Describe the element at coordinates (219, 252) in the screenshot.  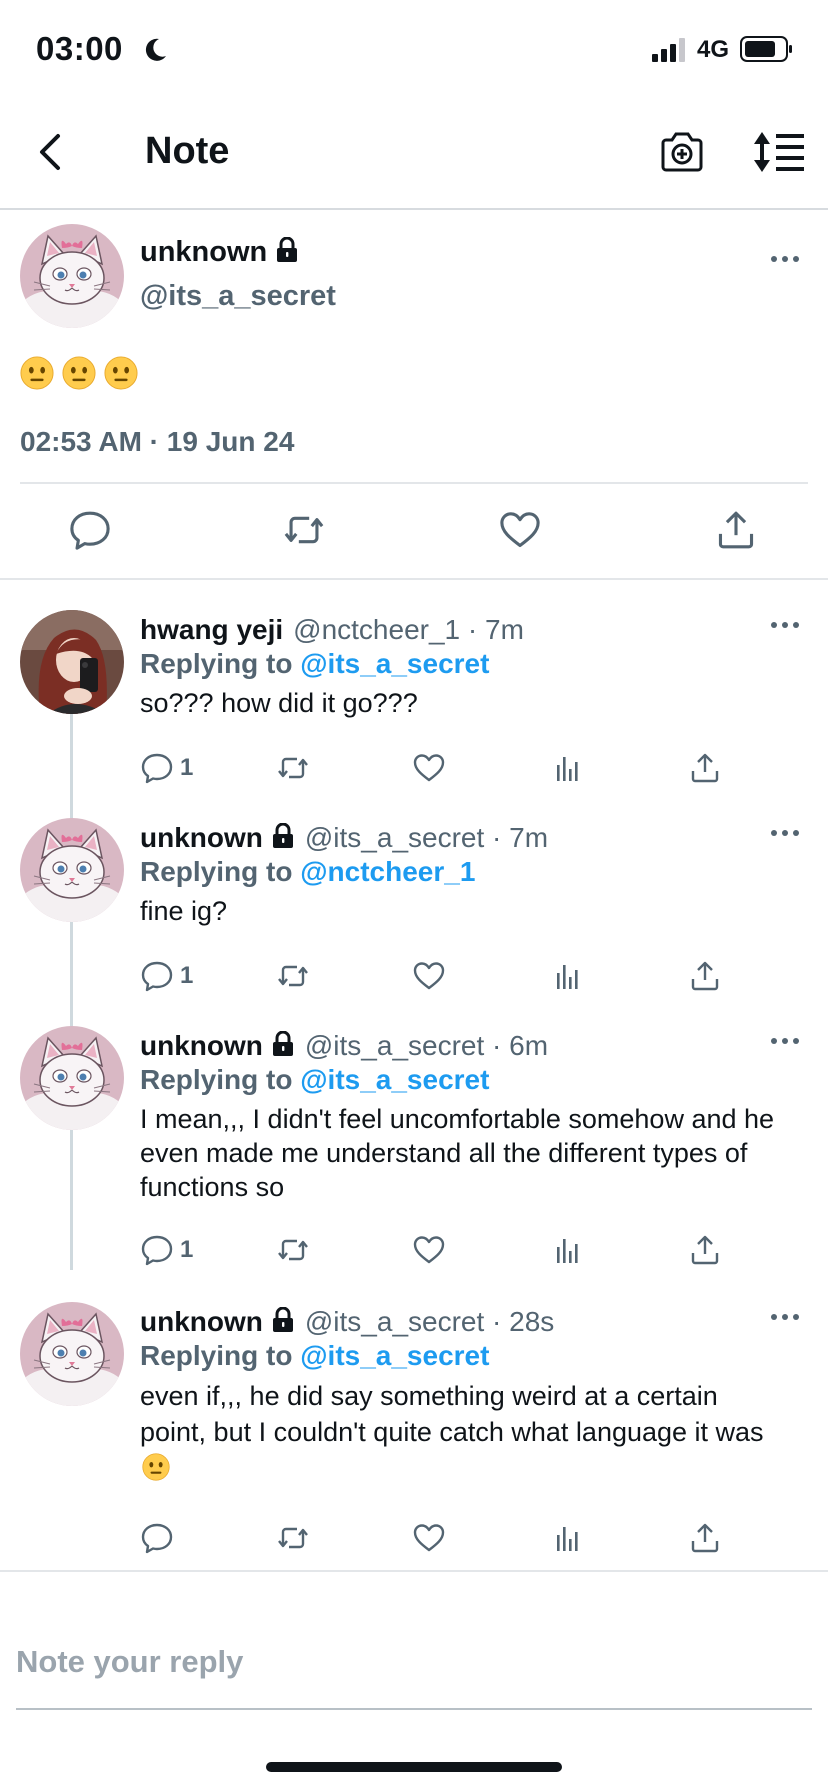
I see `author-name: unknown` at that location.